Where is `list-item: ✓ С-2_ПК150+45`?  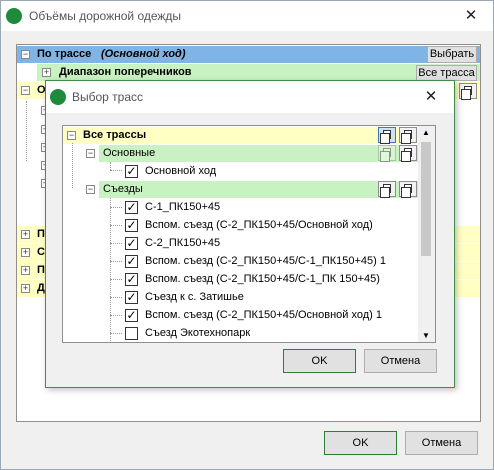
list-item: ✓ С-2_ПК150+45 is located at coordinates (268, 243).